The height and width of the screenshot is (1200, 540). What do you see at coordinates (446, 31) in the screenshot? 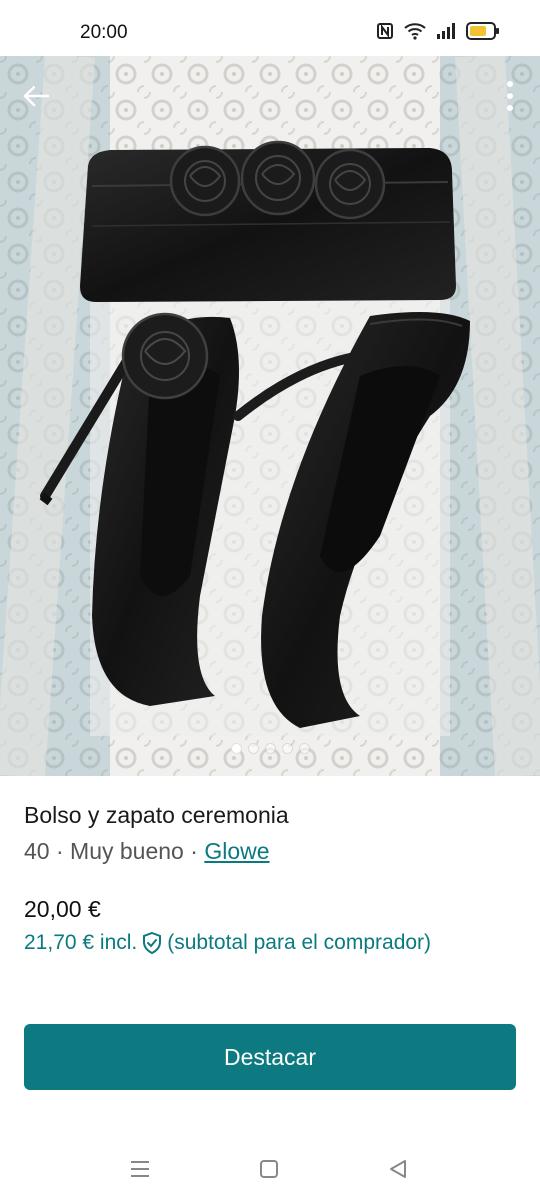
I see `signal-icon` at bounding box center [446, 31].